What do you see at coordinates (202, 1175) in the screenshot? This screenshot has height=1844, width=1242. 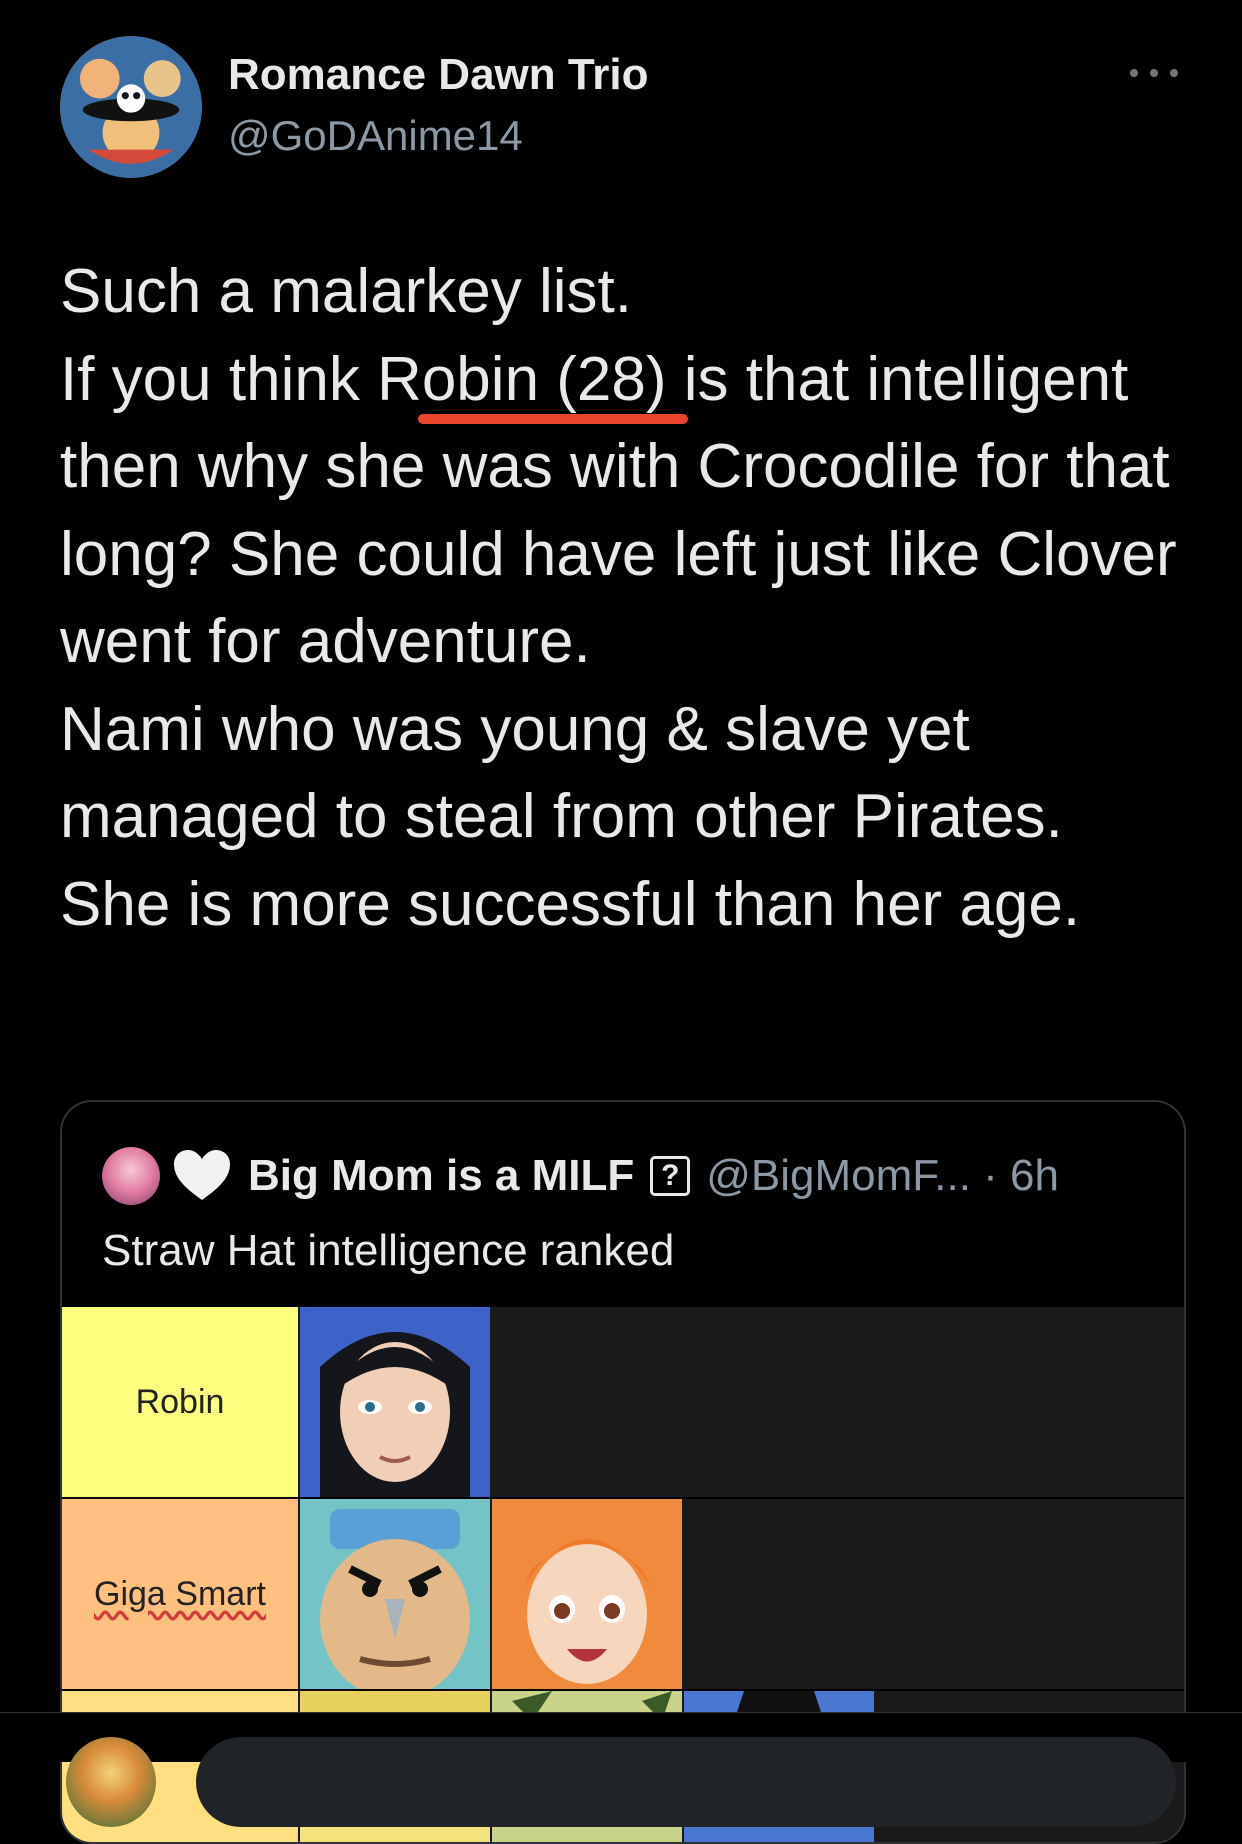 I see `white-heart-icon` at bounding box center [202, 1175].